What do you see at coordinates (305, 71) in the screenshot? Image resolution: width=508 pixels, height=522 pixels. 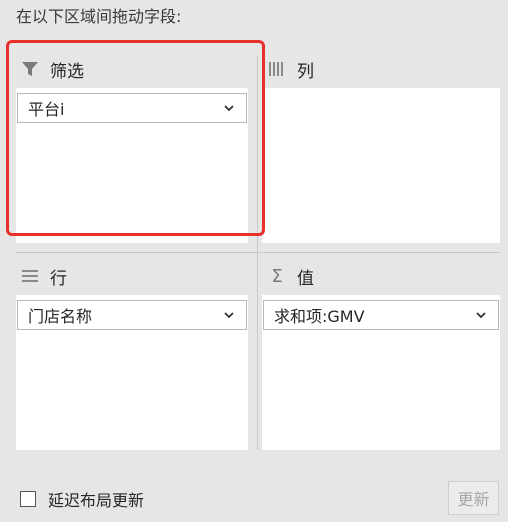 I see `columns-zone-title: 列` at bounding box center [305, 71].